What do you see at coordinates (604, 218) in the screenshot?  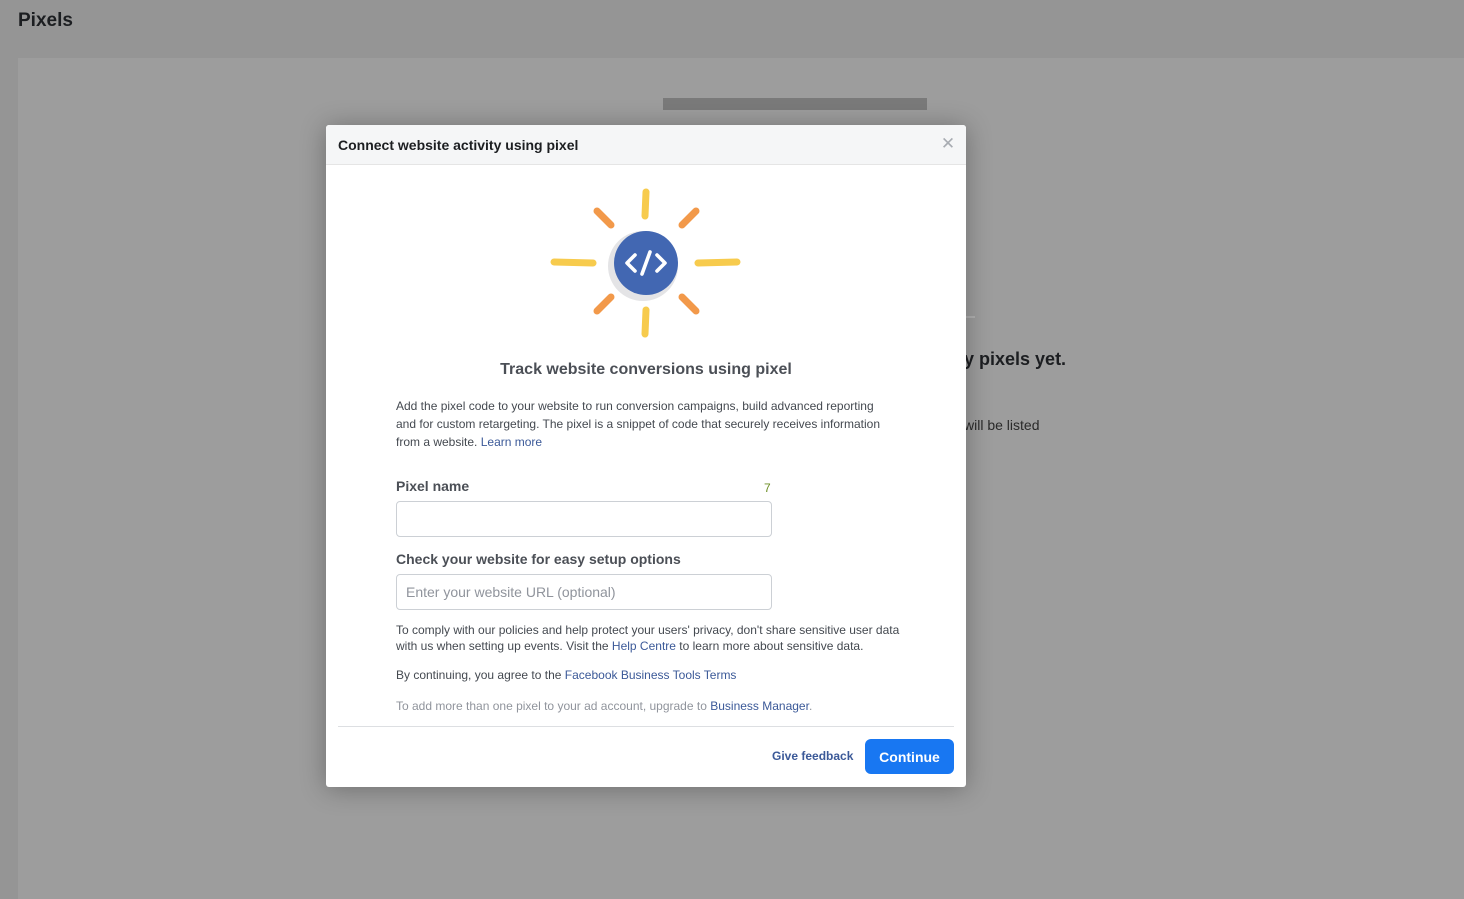 I see `ray-top-left` at bounding box center [604, 218].